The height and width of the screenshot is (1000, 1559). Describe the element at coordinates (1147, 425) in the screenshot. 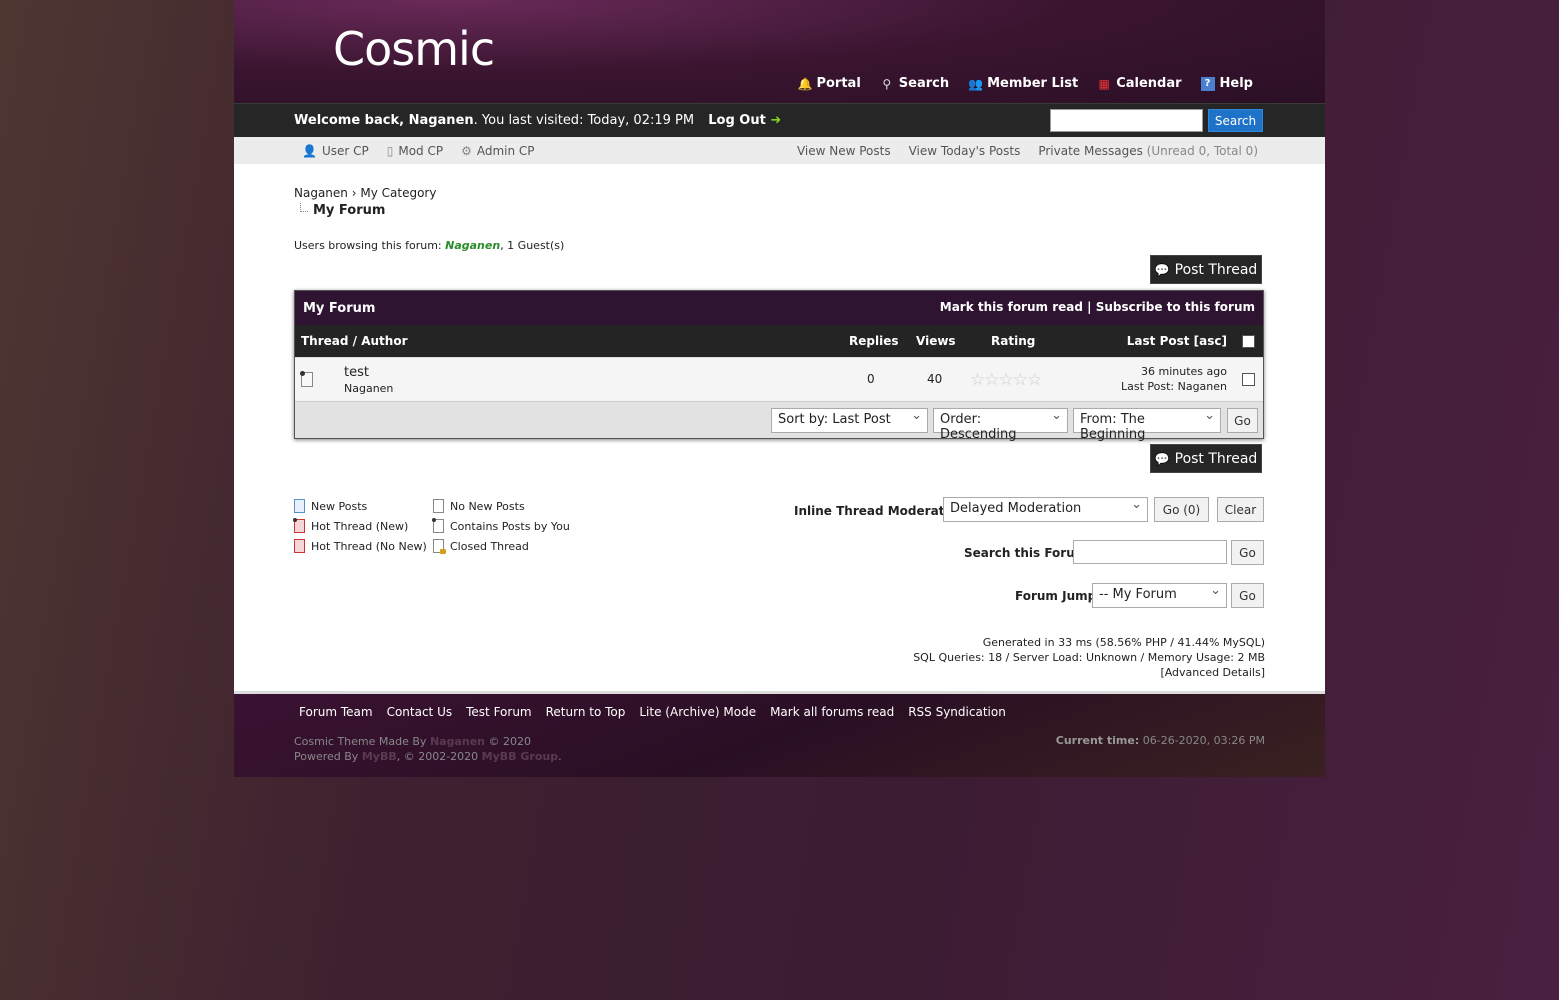

I see `from-select: From: The Beginning` at that location.